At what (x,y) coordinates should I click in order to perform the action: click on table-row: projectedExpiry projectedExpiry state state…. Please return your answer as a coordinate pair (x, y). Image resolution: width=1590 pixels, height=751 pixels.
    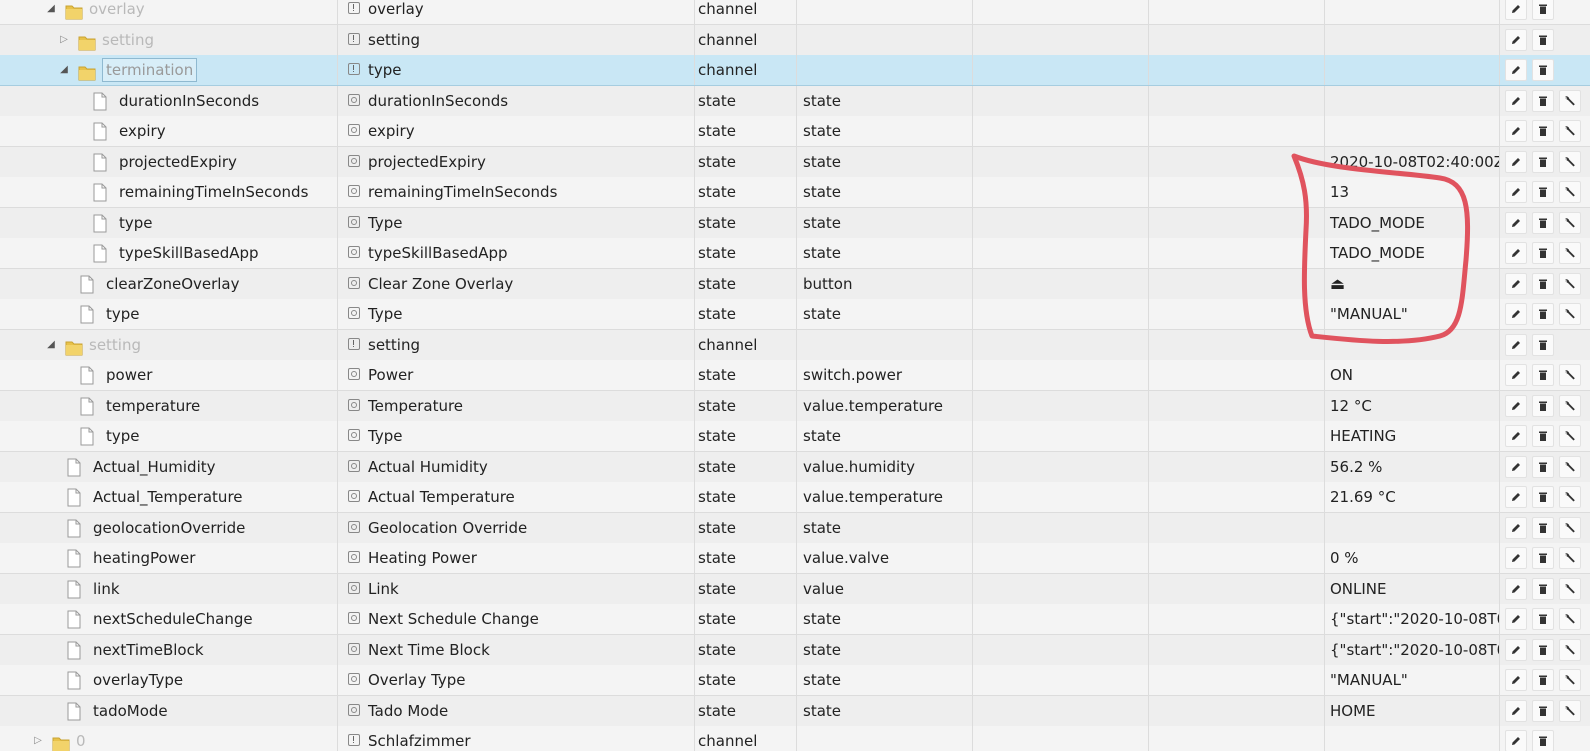
    Looking at the image, I should click on (795, 162).